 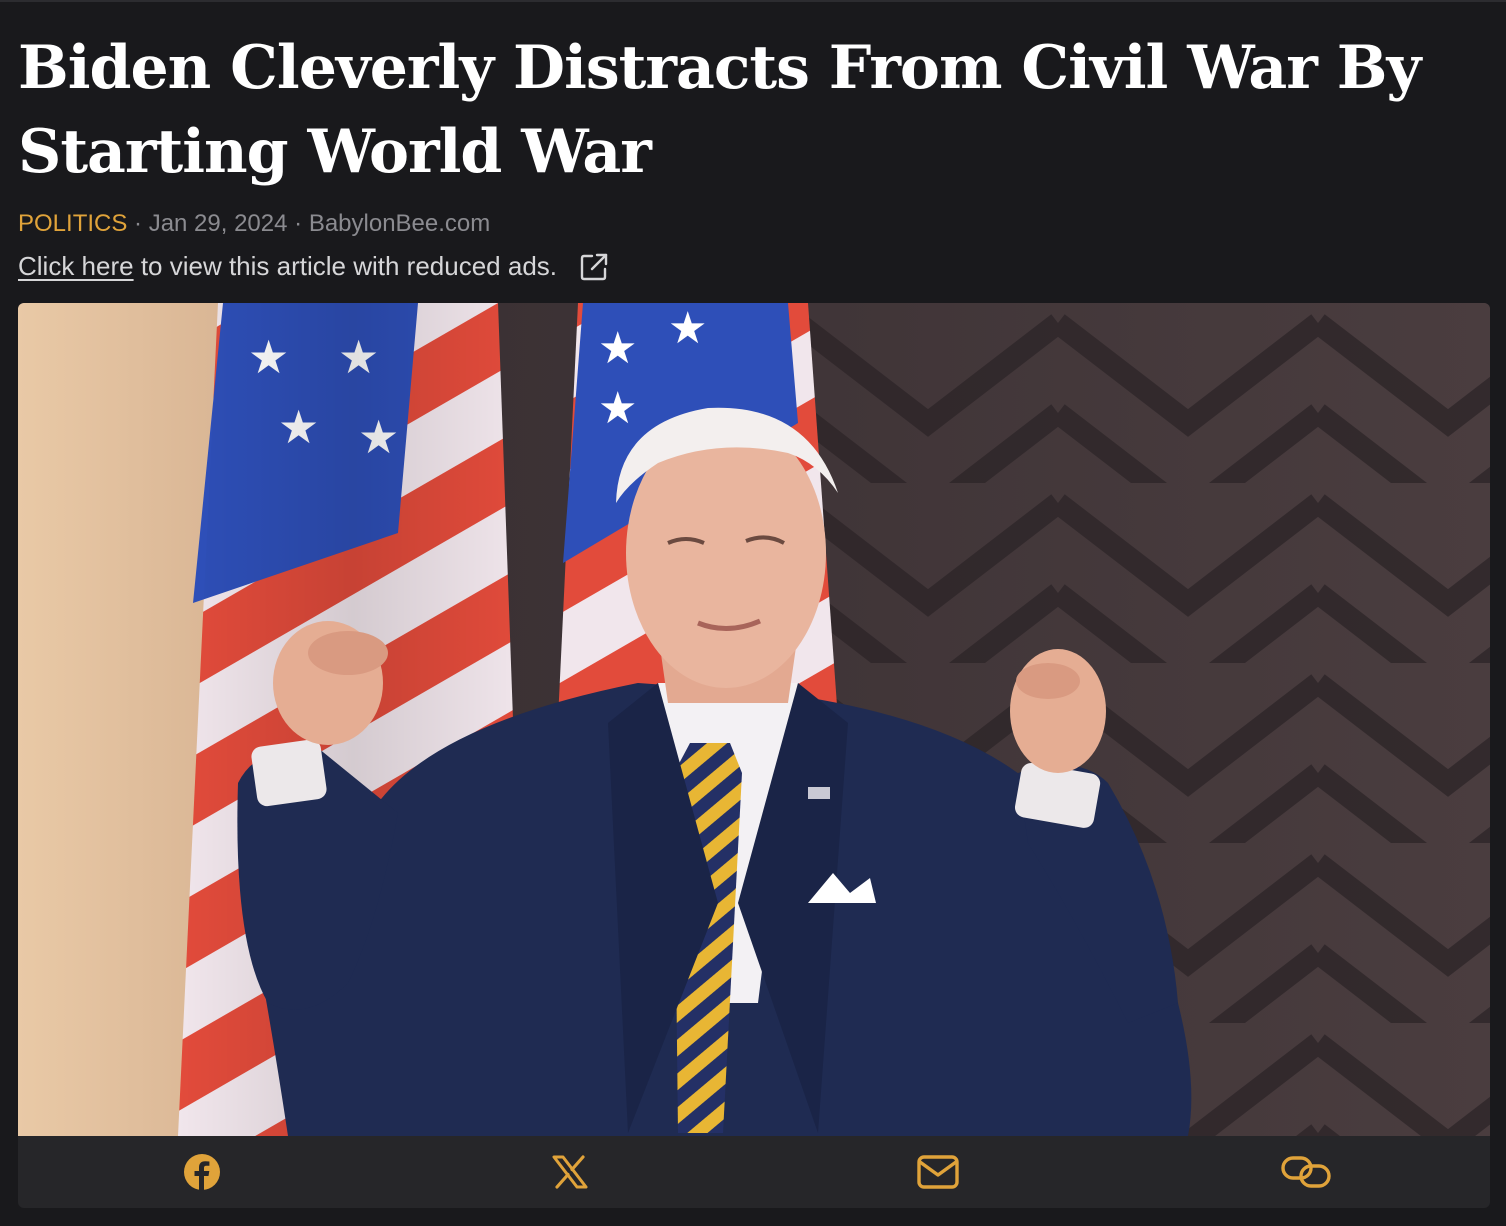 I want to click on share-x-button, so click(x=570, y=1172).